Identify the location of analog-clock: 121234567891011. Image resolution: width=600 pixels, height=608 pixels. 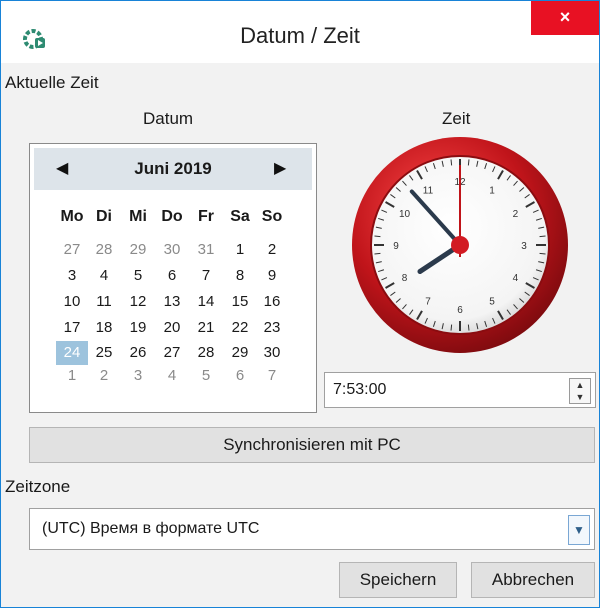
(460, 245).